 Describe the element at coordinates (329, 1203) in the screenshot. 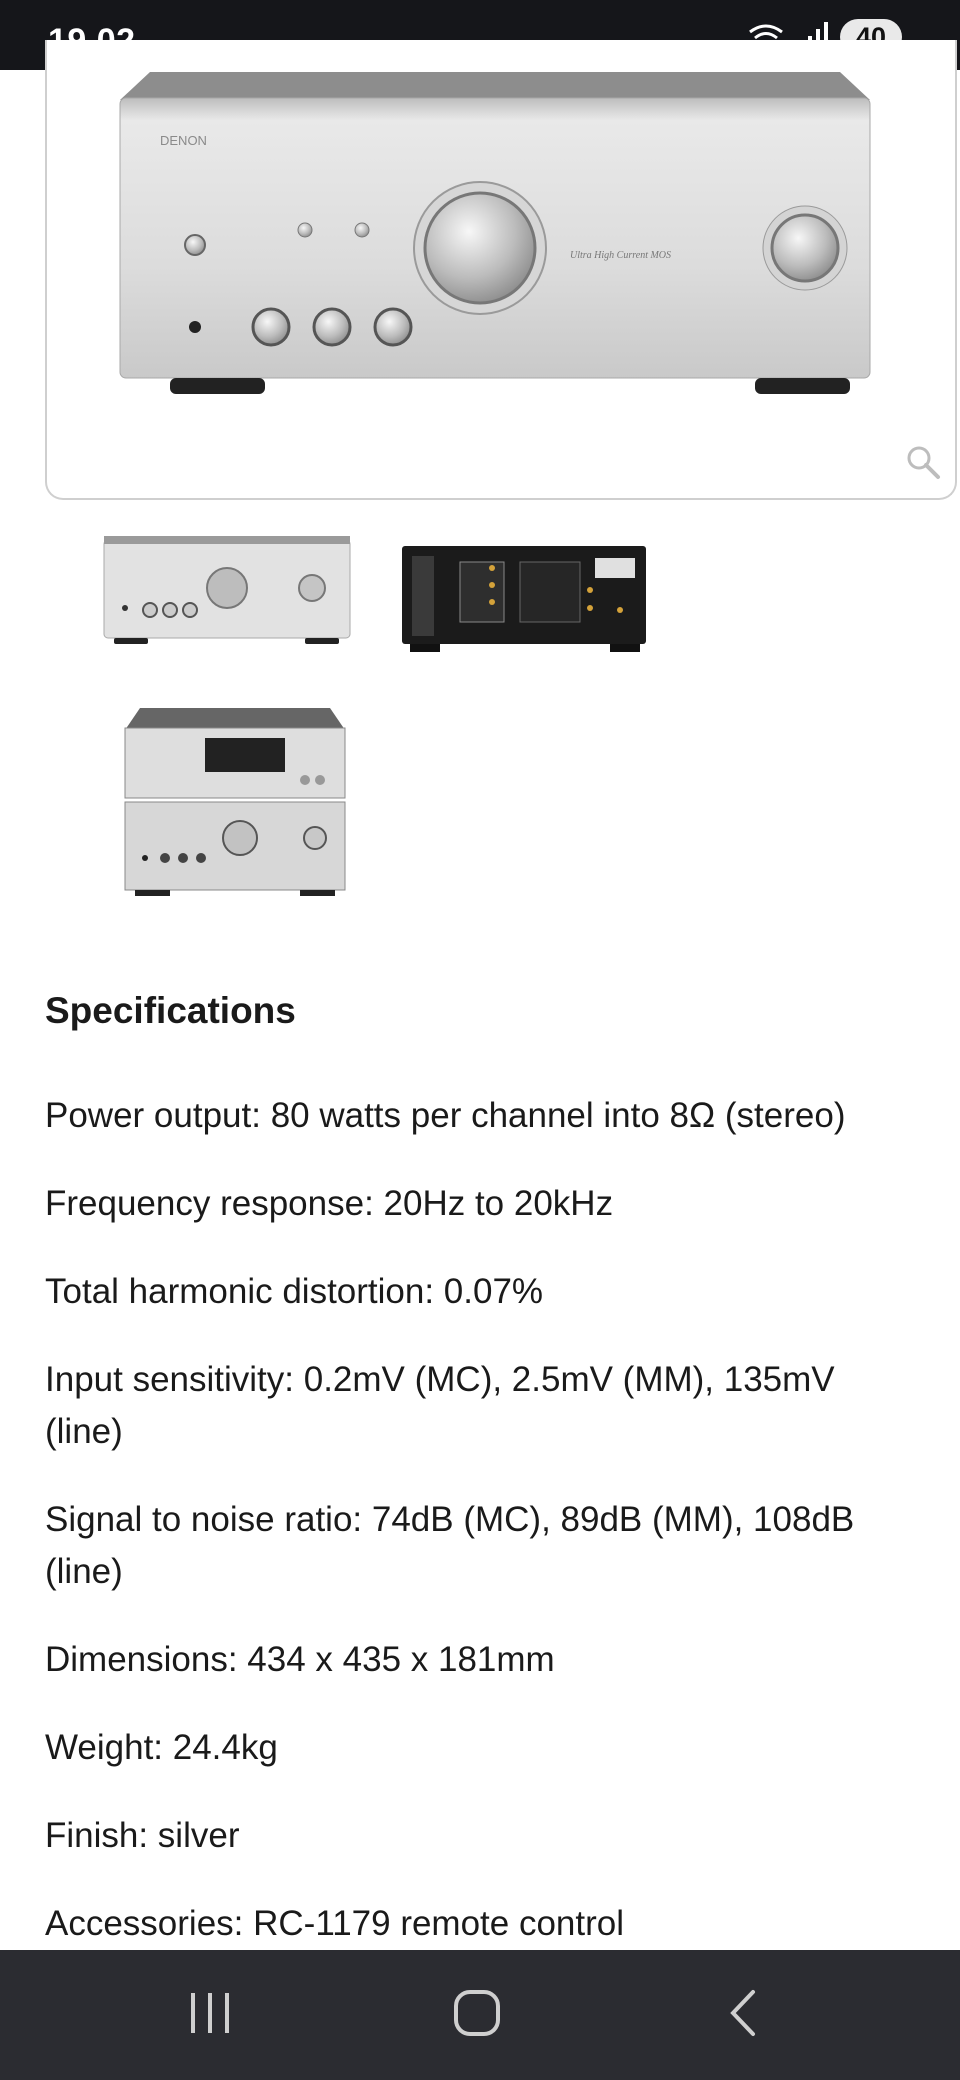

I see `spec-frequency-response: Frequency response: 20Hz to 20kHz` at that location.